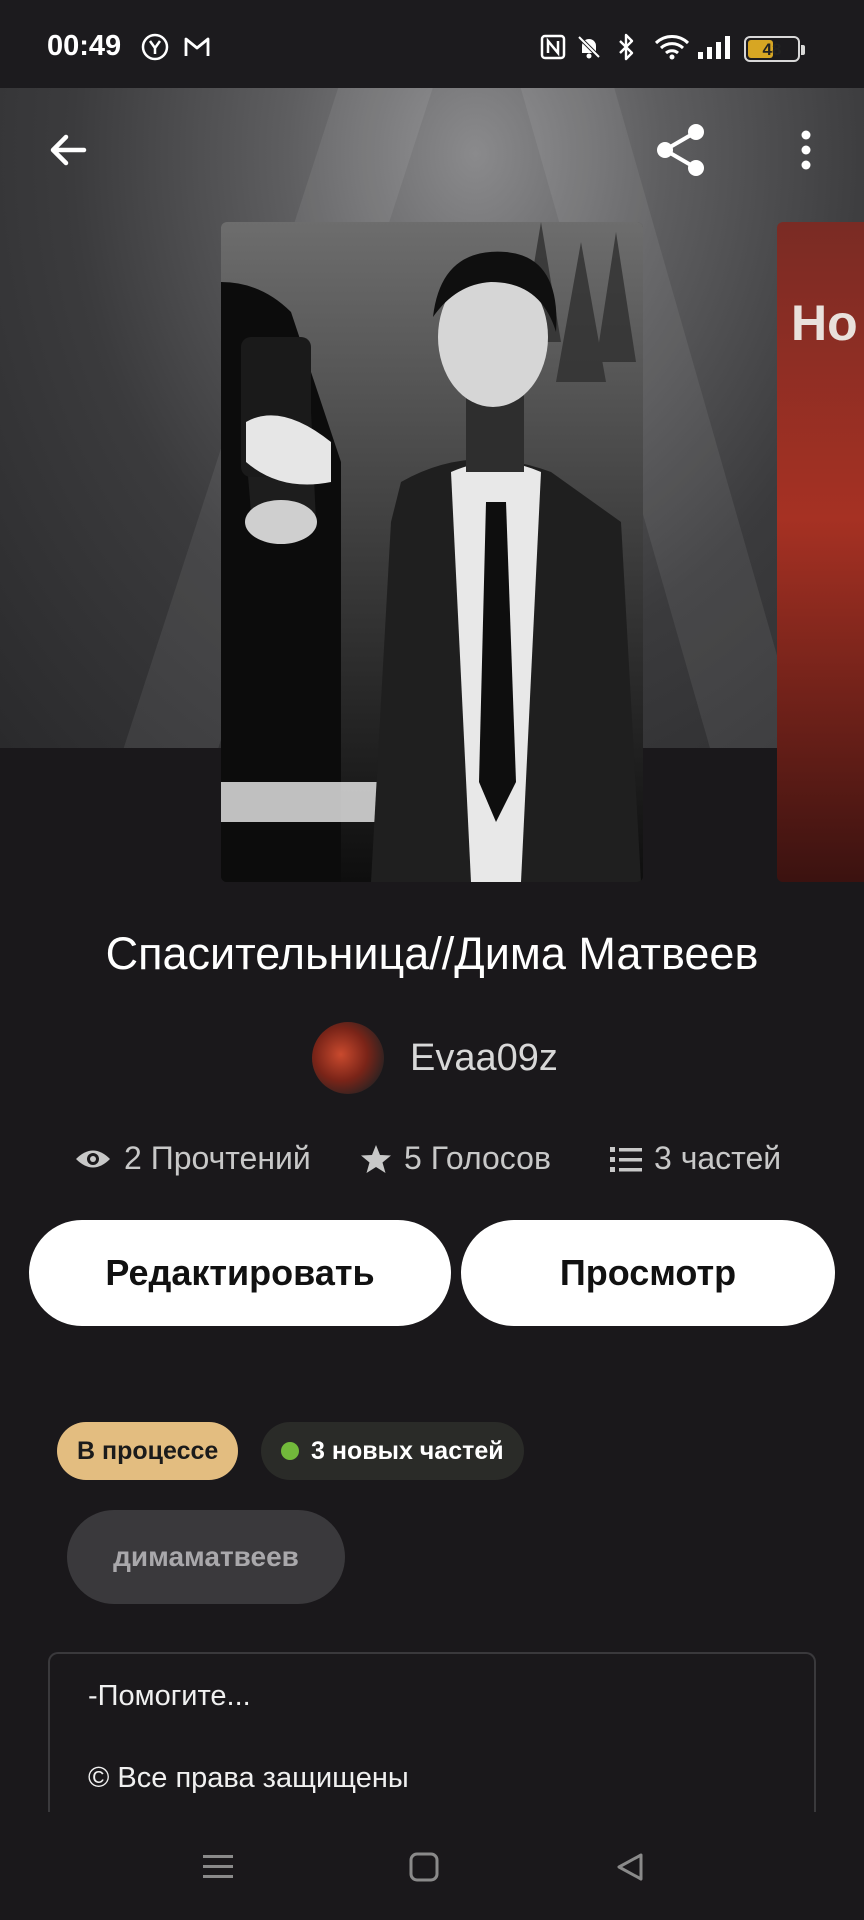 The width and height of the screenshot is (864, 1920). I want to click on eye-icon, so click(93, 1158).